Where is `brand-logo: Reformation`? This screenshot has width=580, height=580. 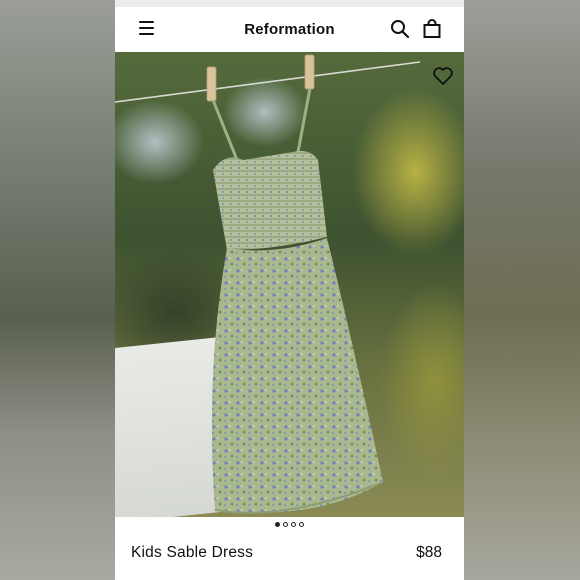 brand-logo: Reformation is located at coordinates (289, 29).